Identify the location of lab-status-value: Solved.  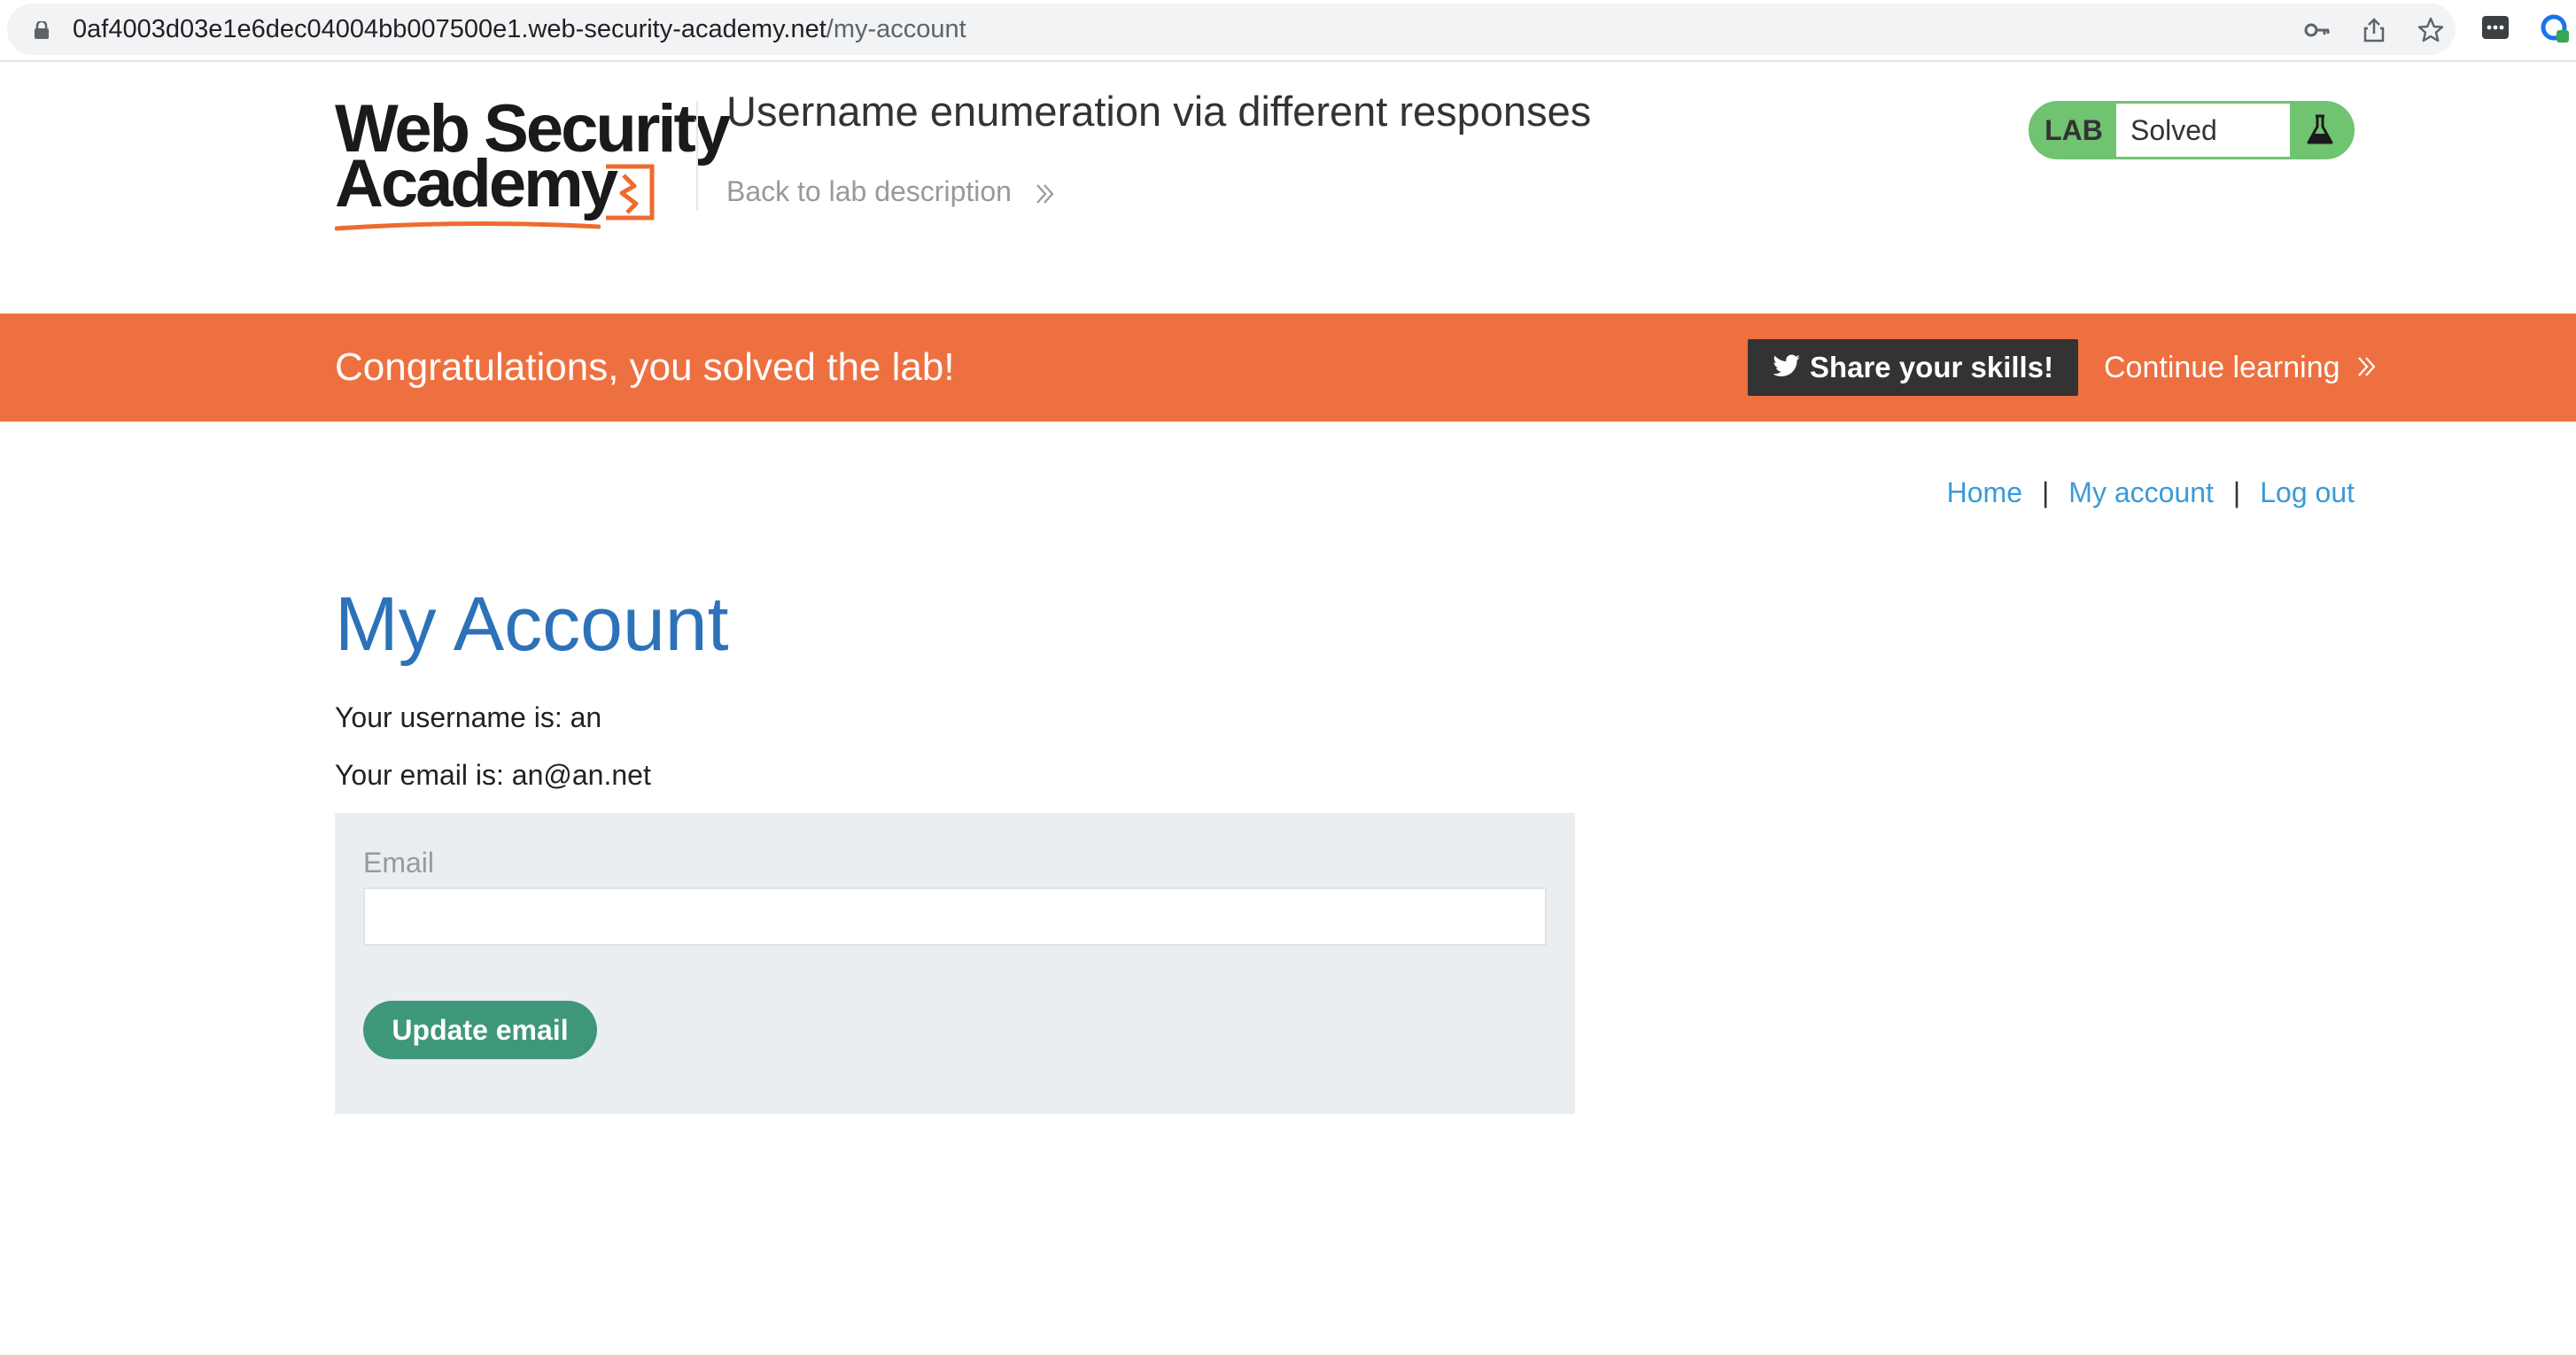
(2203, 130).